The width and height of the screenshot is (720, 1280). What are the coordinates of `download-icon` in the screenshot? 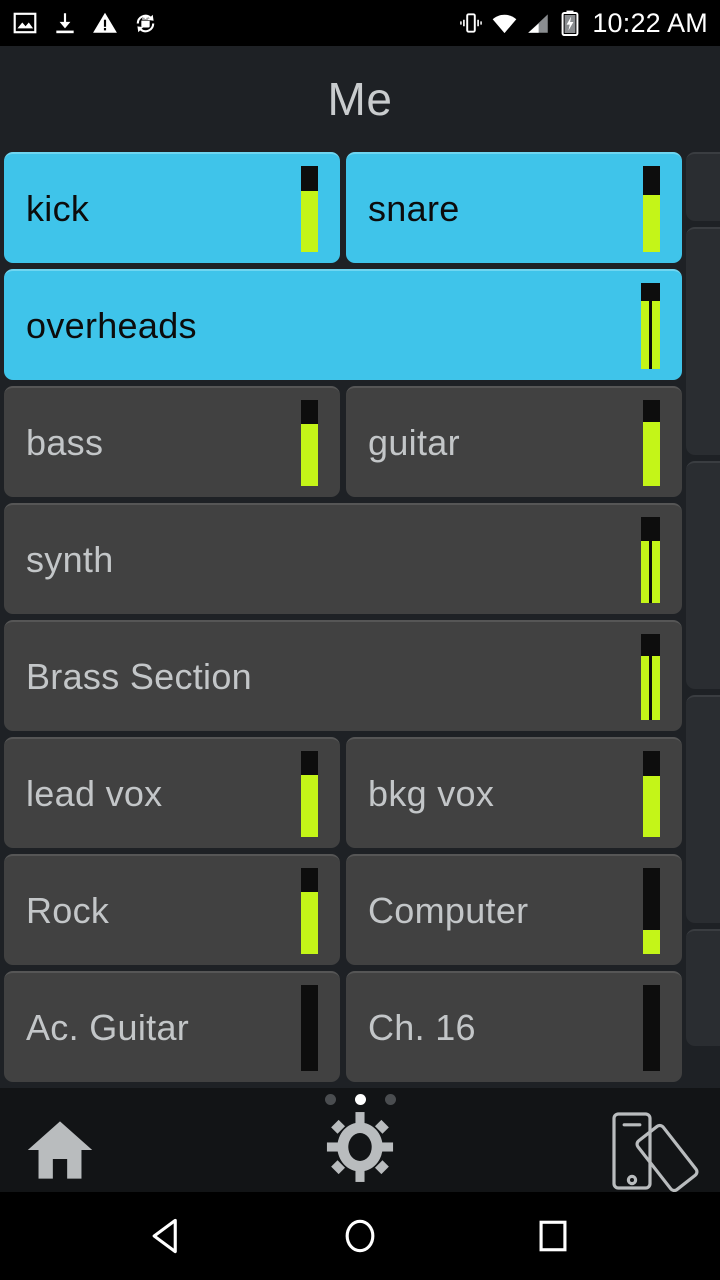 It's located at (65, 23).